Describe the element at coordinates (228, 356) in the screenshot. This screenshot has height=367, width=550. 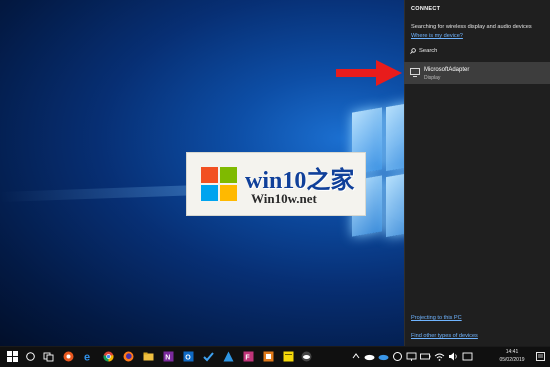
I see `azure-icon` at that location.